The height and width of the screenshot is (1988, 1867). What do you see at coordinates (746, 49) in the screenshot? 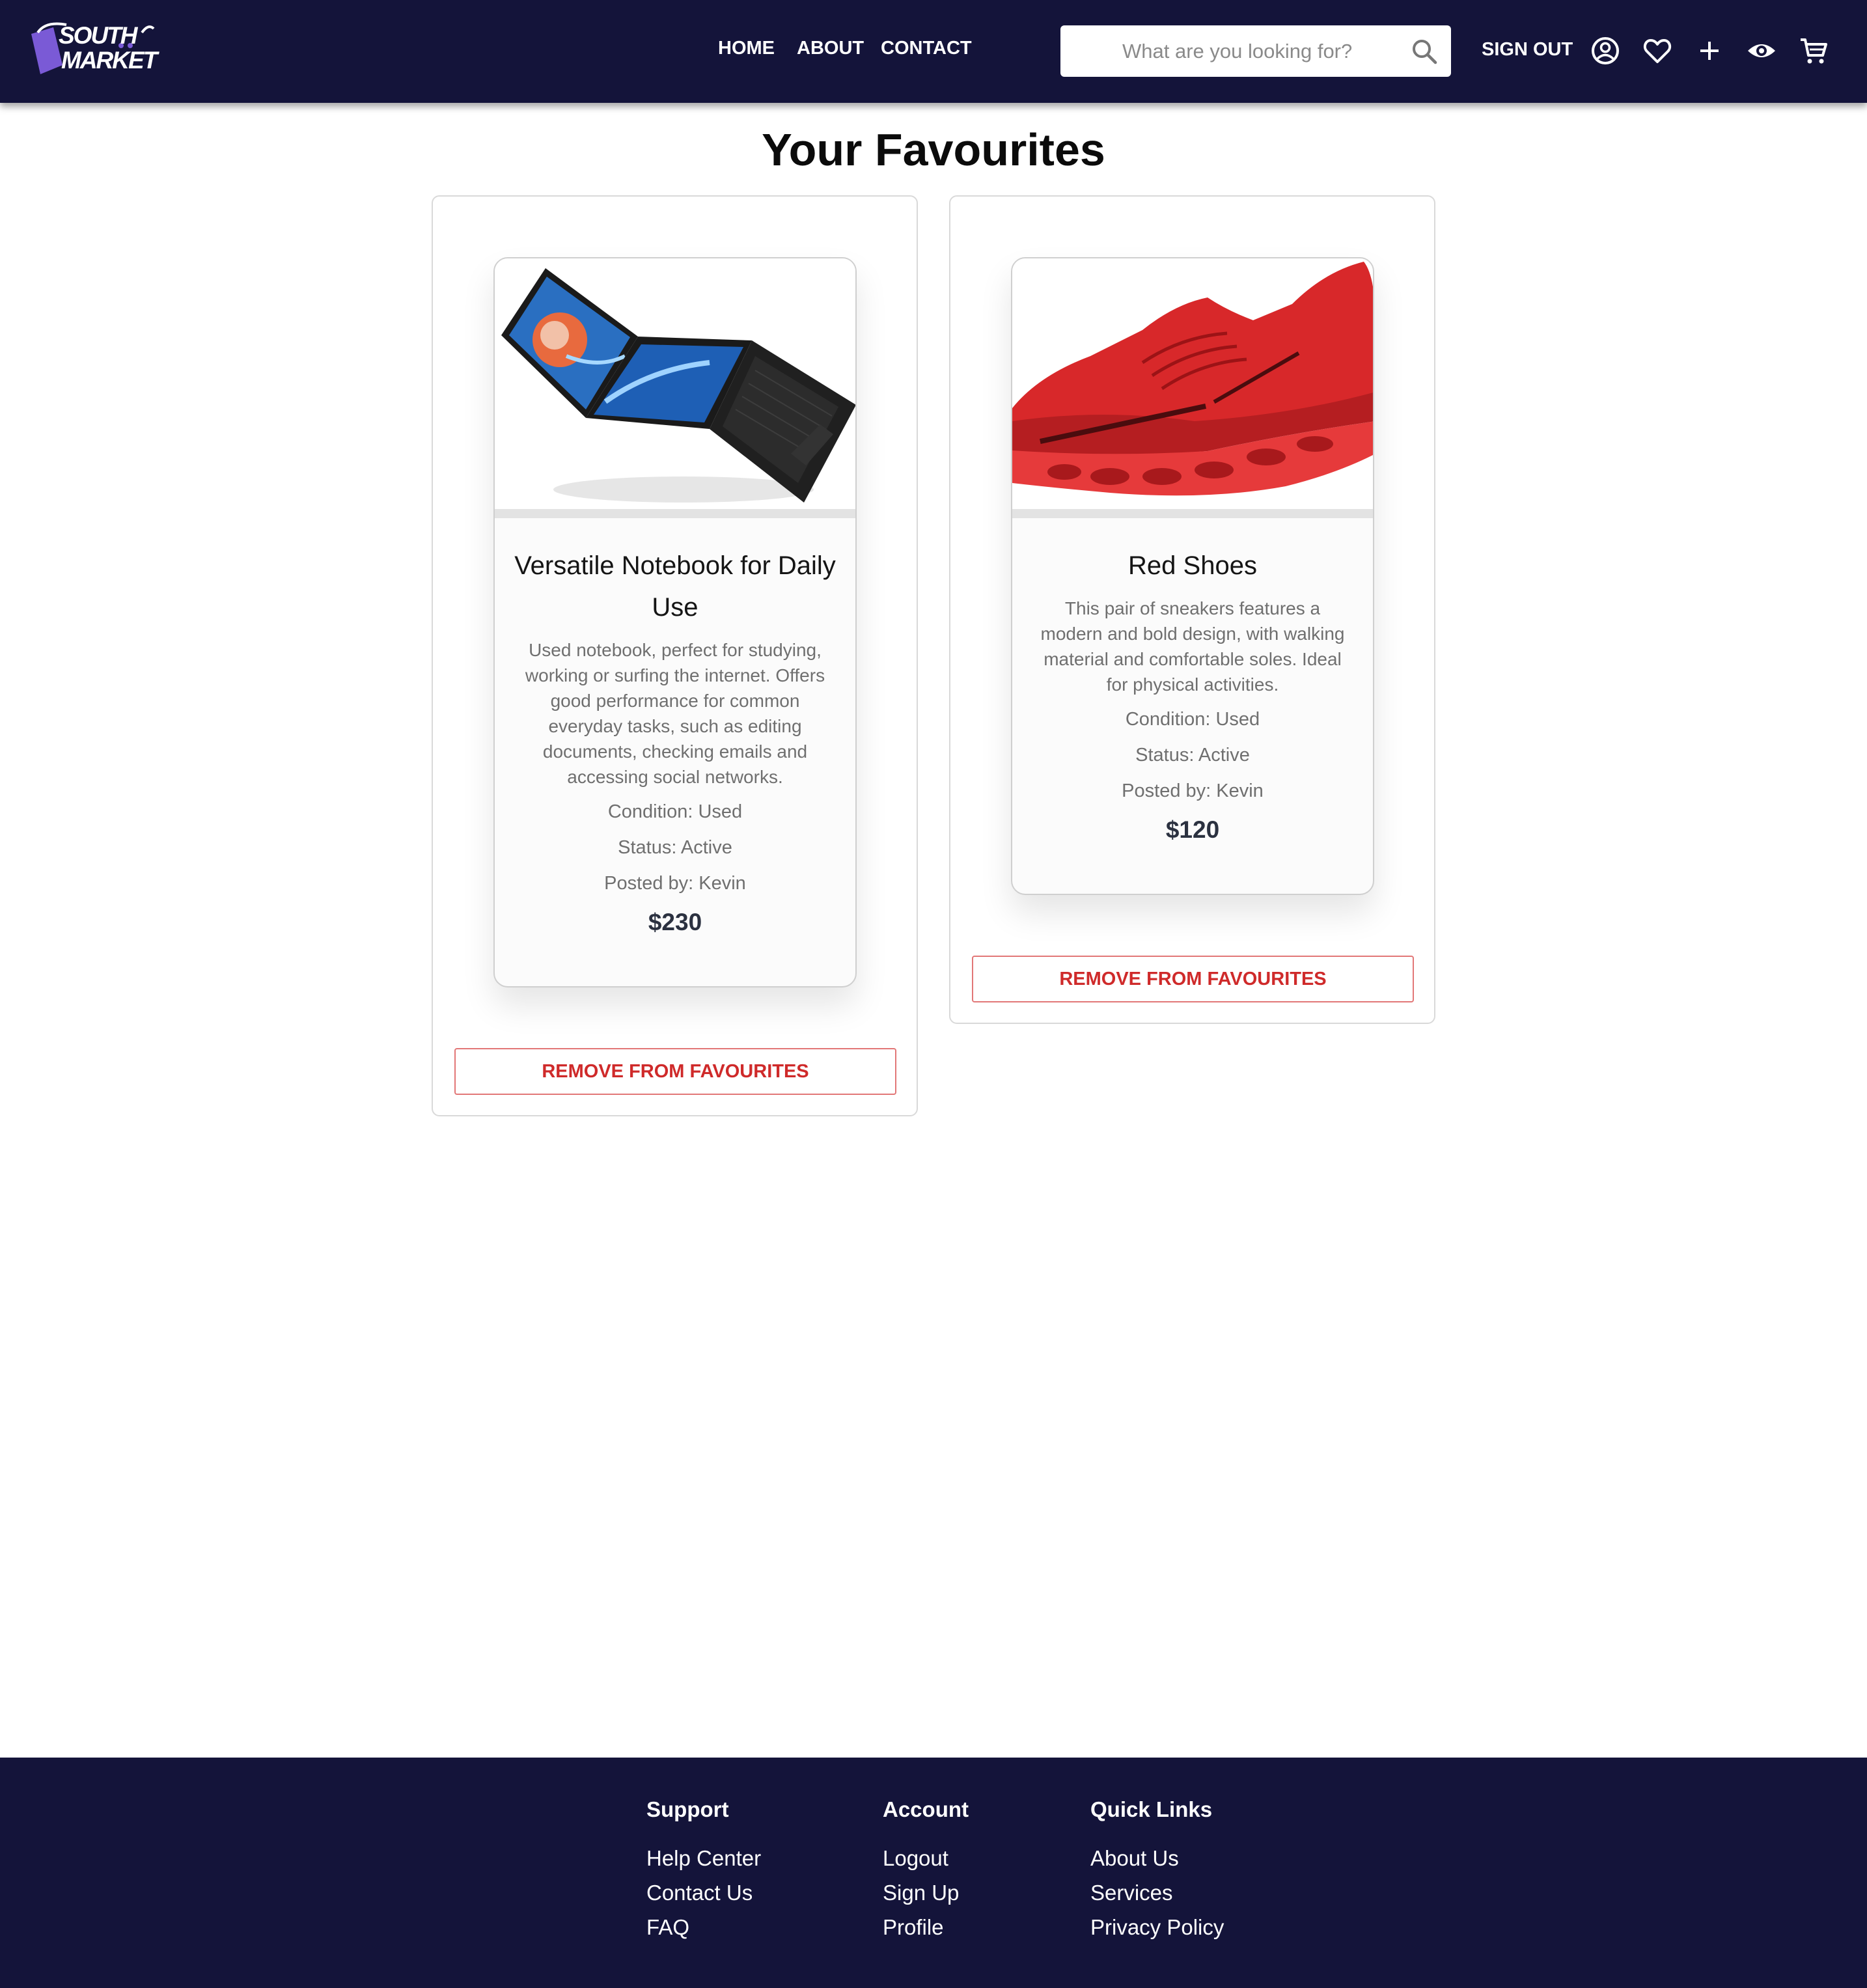
I see `nav-home-link: HOME` at bounding box center [746, 49].